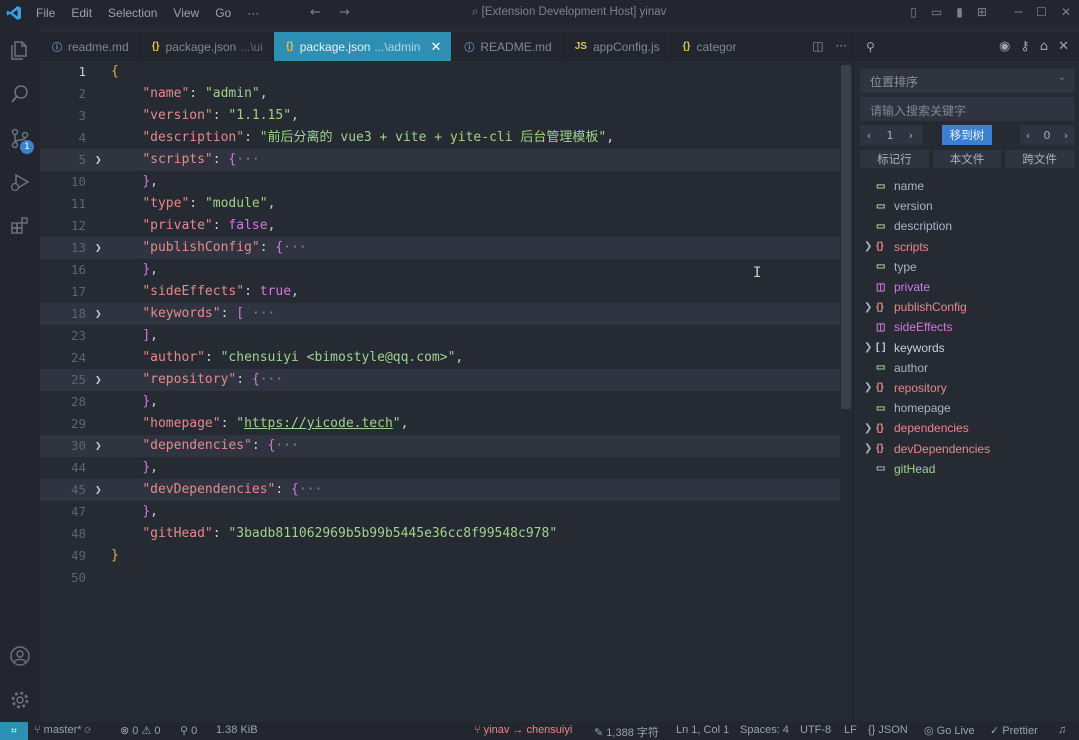  Describe the element at coordinates (440, 402) in the screenshot. I see `code-line: 28 },` at that location.